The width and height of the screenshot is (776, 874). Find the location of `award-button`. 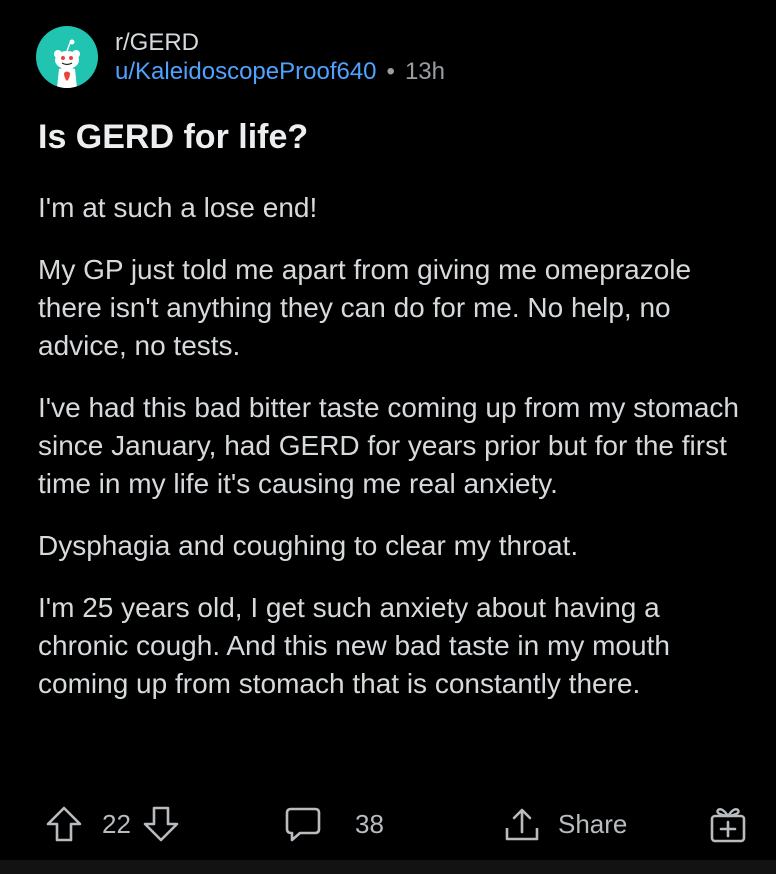

award-button is located at coordinates (728, 824).